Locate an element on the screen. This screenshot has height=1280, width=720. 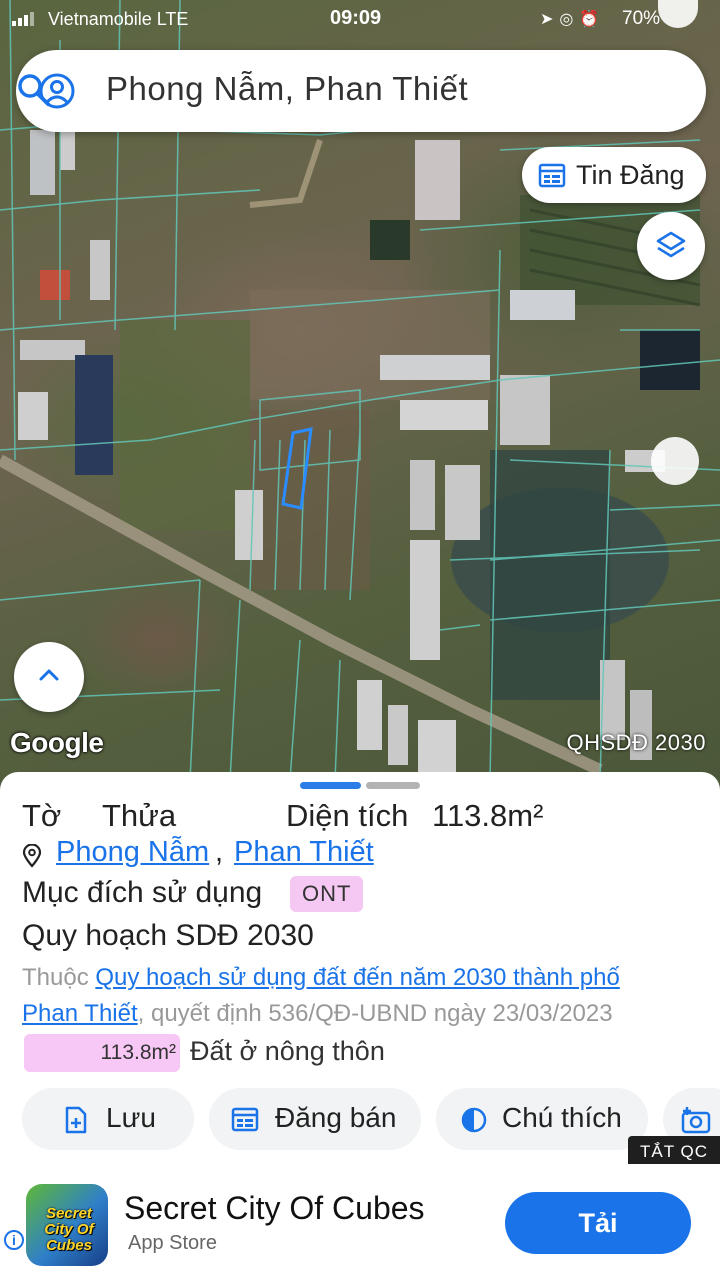
belongs-prefix: Thuộc is located at coordinates (59, 977).